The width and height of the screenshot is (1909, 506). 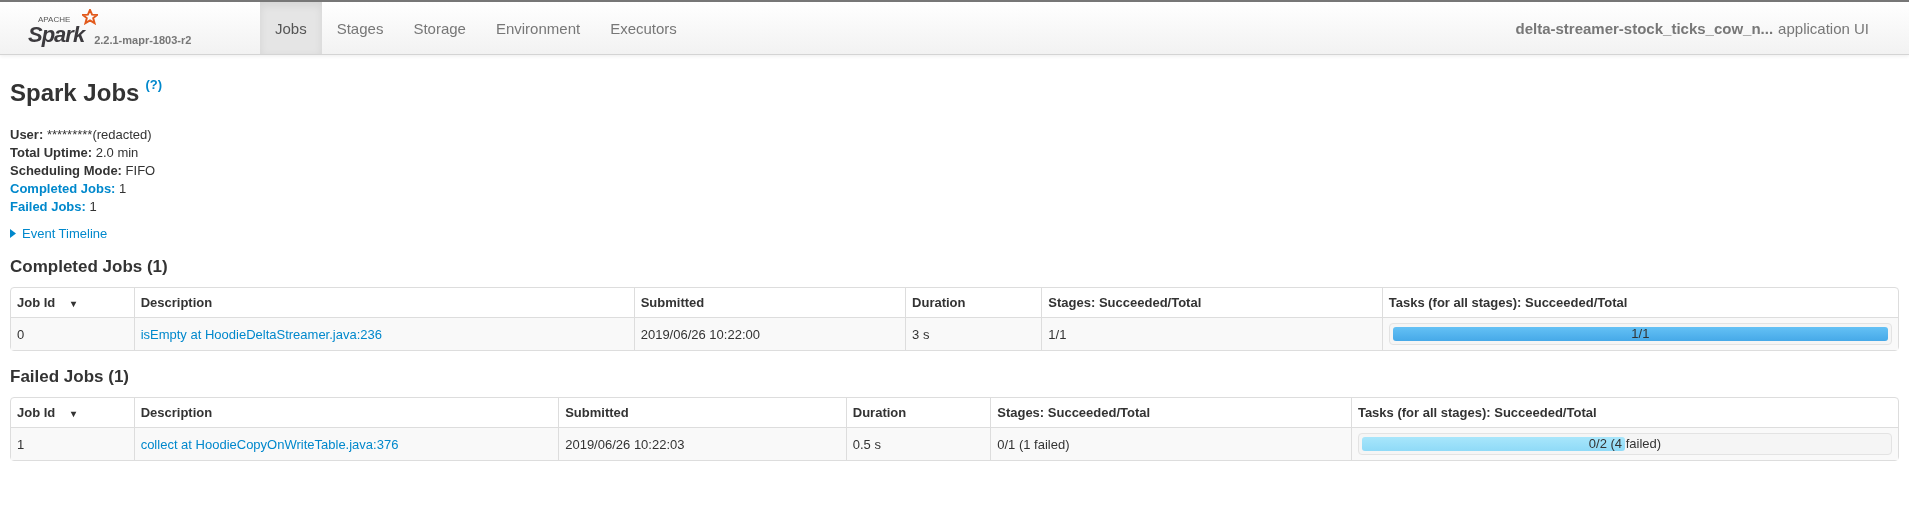 What do you see at coordinates (143, 40) in the screenshot?
I see `version-label: 2.2.1-mapr-1803-r2` at bounding box center [143, 40].